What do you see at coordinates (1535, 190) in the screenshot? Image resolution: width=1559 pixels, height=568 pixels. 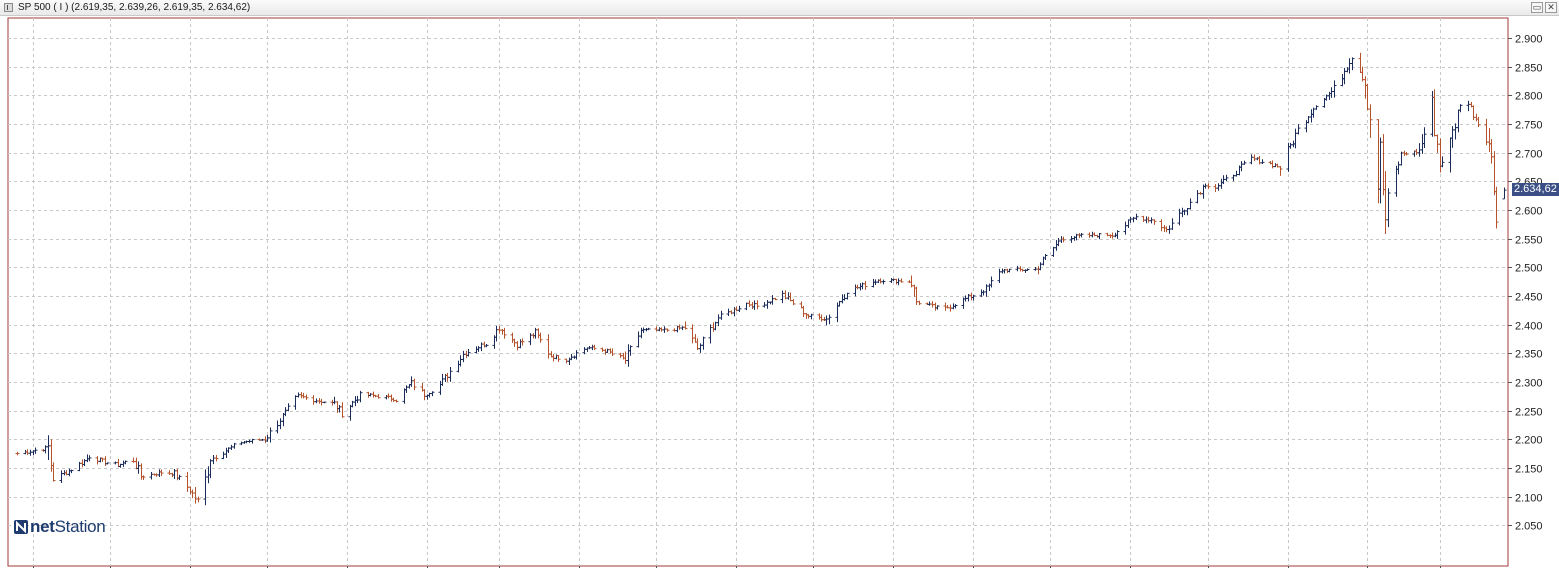 I see `last-price-label: 2.634,62` at bounding box center [1535, 190].